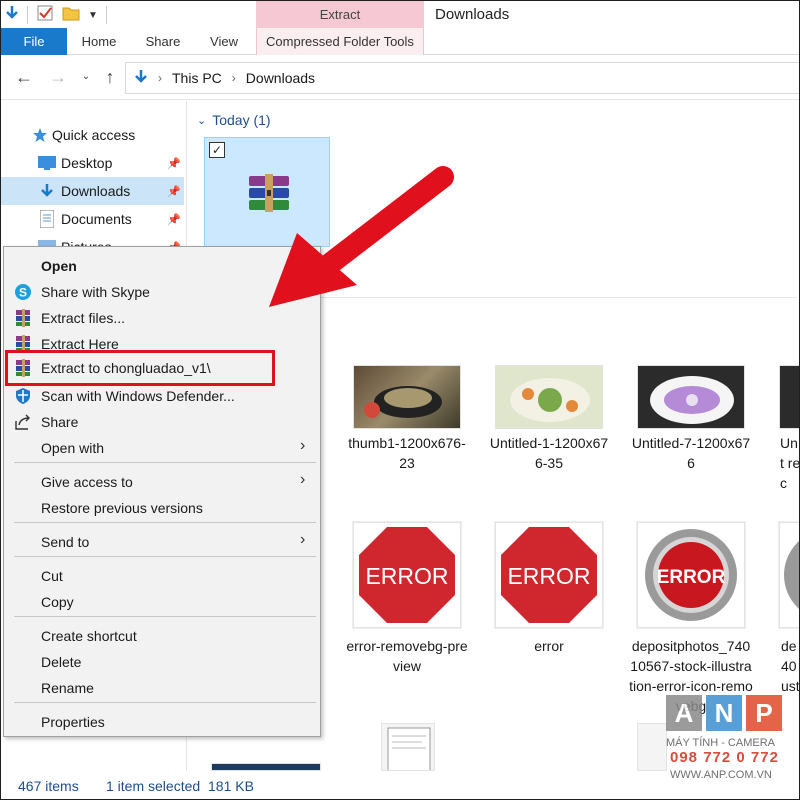 Image resolution: width=800 pixels, height=800 pixels. Describe the element at coordinates (217, 150) in the screenshot. I see `checkbox-checked-icon: ✓` at that location.